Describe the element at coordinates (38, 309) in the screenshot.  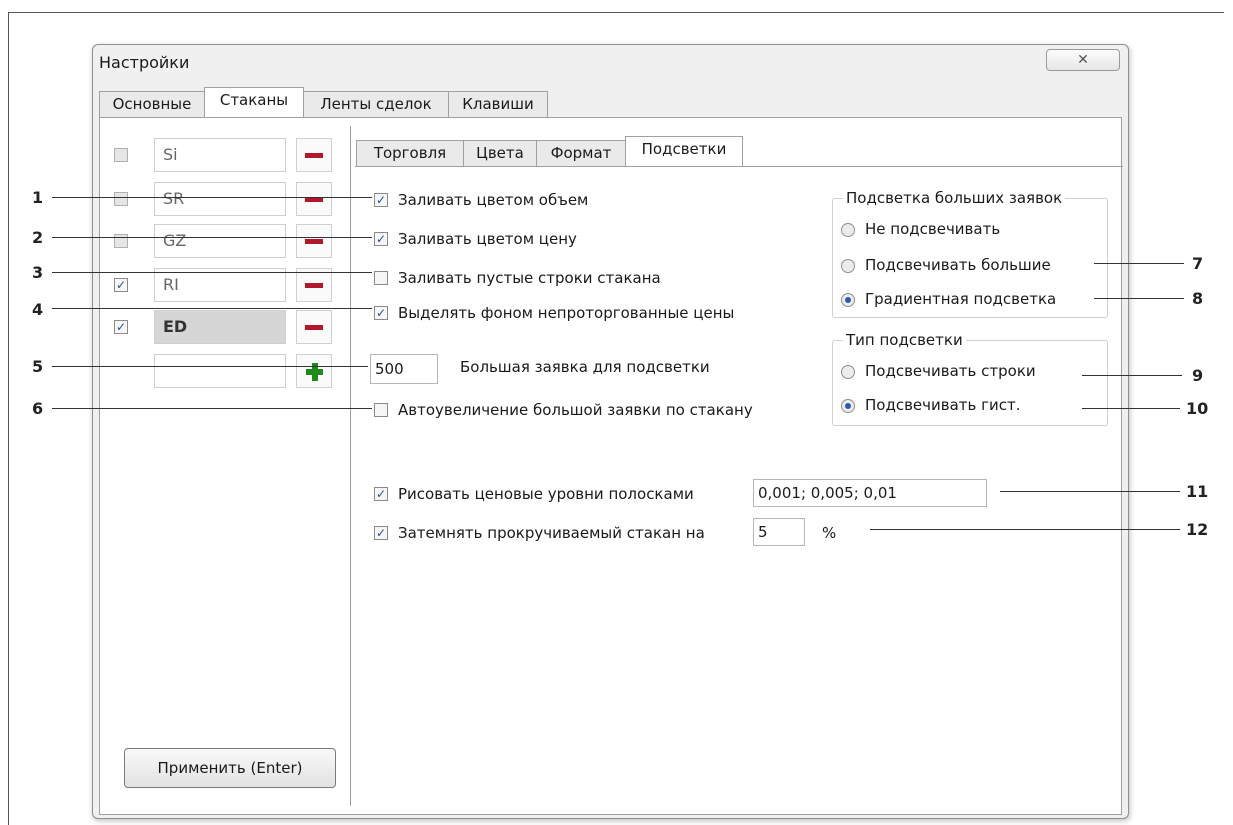
I see `annotation-4: 4` at that location.